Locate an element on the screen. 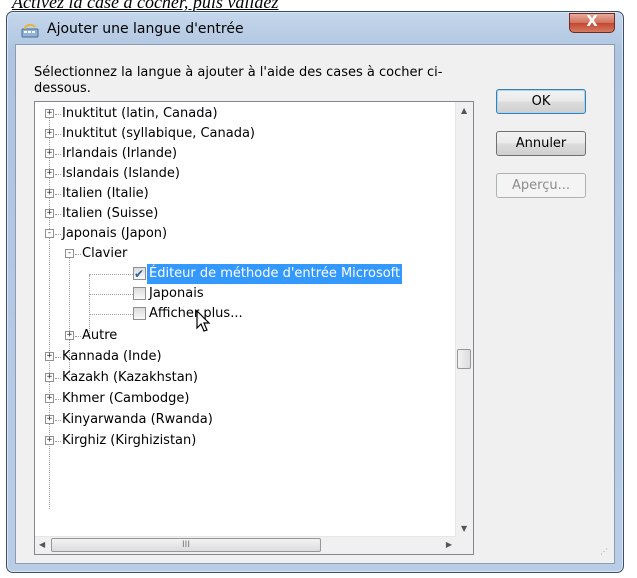 This screenshot has width=637, height=578. title-bar: Ajouter une langue d'entrée X is located at coordinates (315, 28).